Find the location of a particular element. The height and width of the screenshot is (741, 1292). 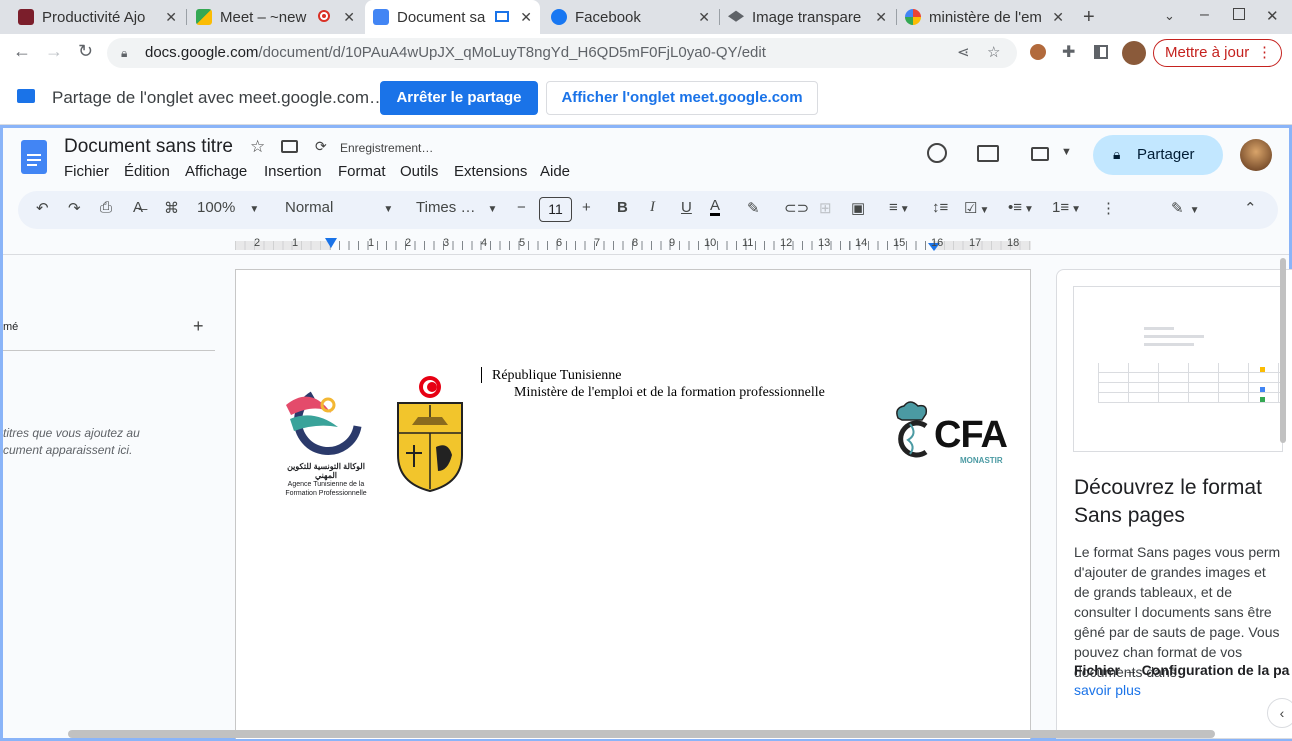

user-avatar is located at coordinates (1256, 155).